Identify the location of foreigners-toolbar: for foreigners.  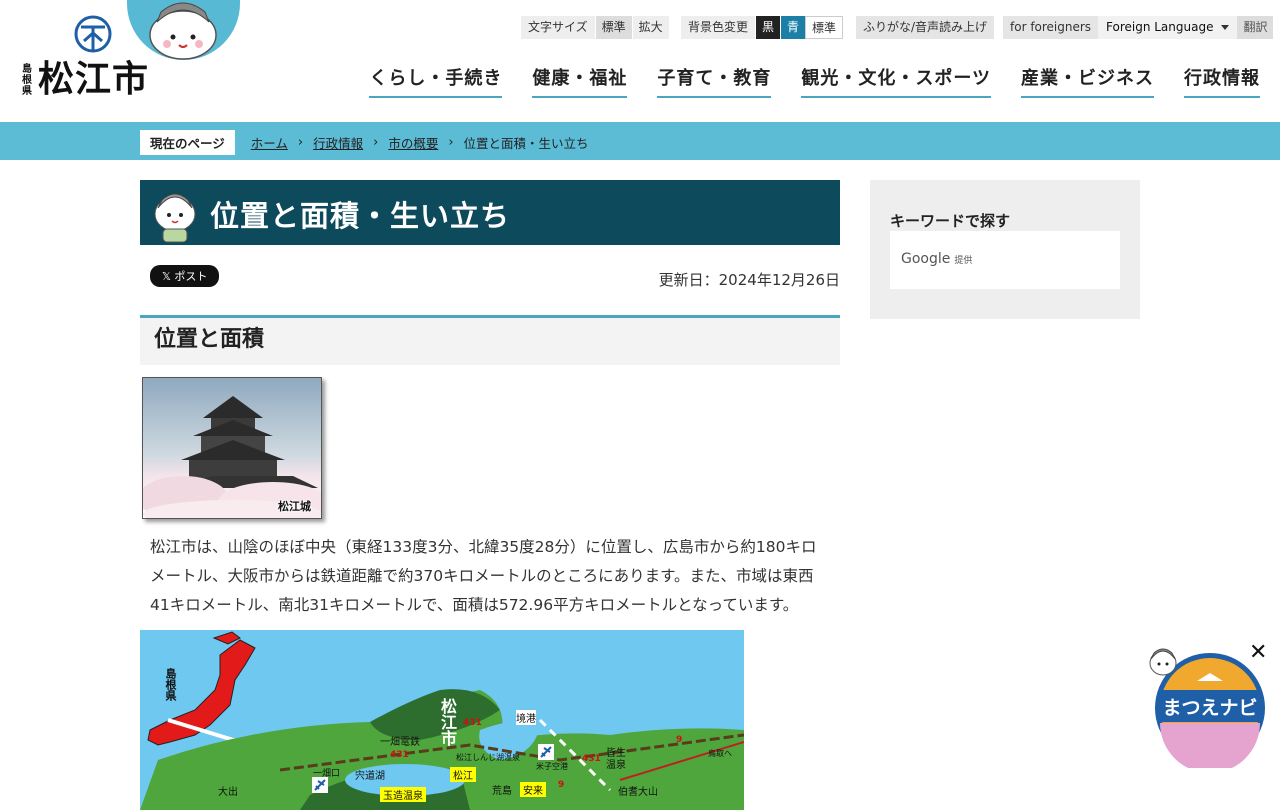
(1051, 27).